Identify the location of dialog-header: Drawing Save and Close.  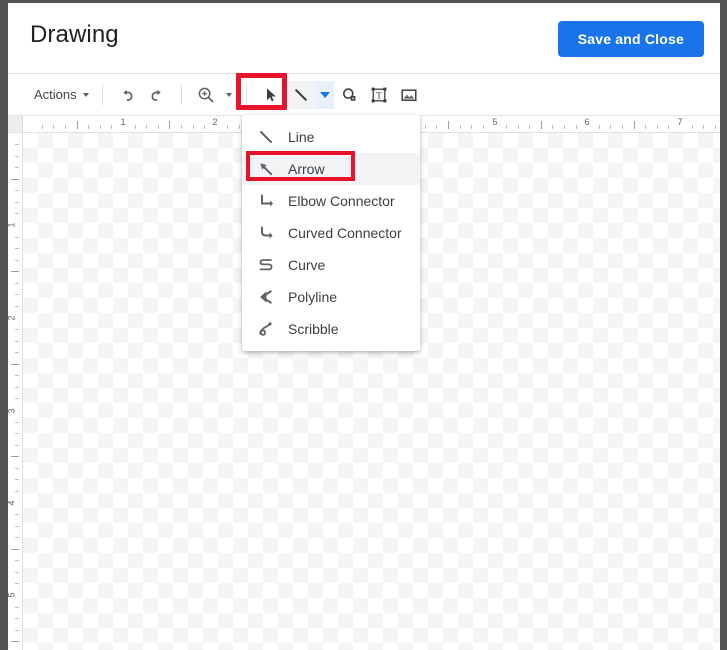
(364, 38).